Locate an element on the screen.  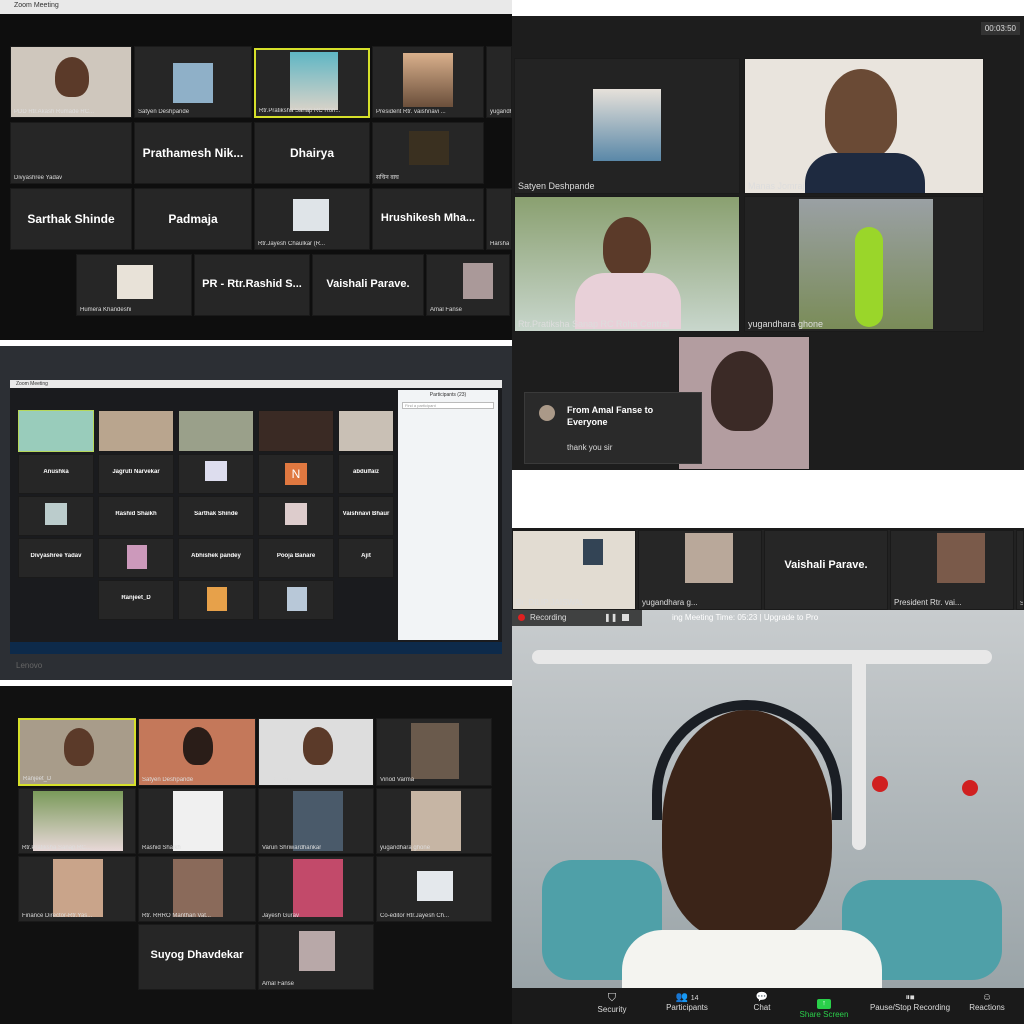
share-screen-button: ↑ Share Screen is located at coordinates (824, 1005).